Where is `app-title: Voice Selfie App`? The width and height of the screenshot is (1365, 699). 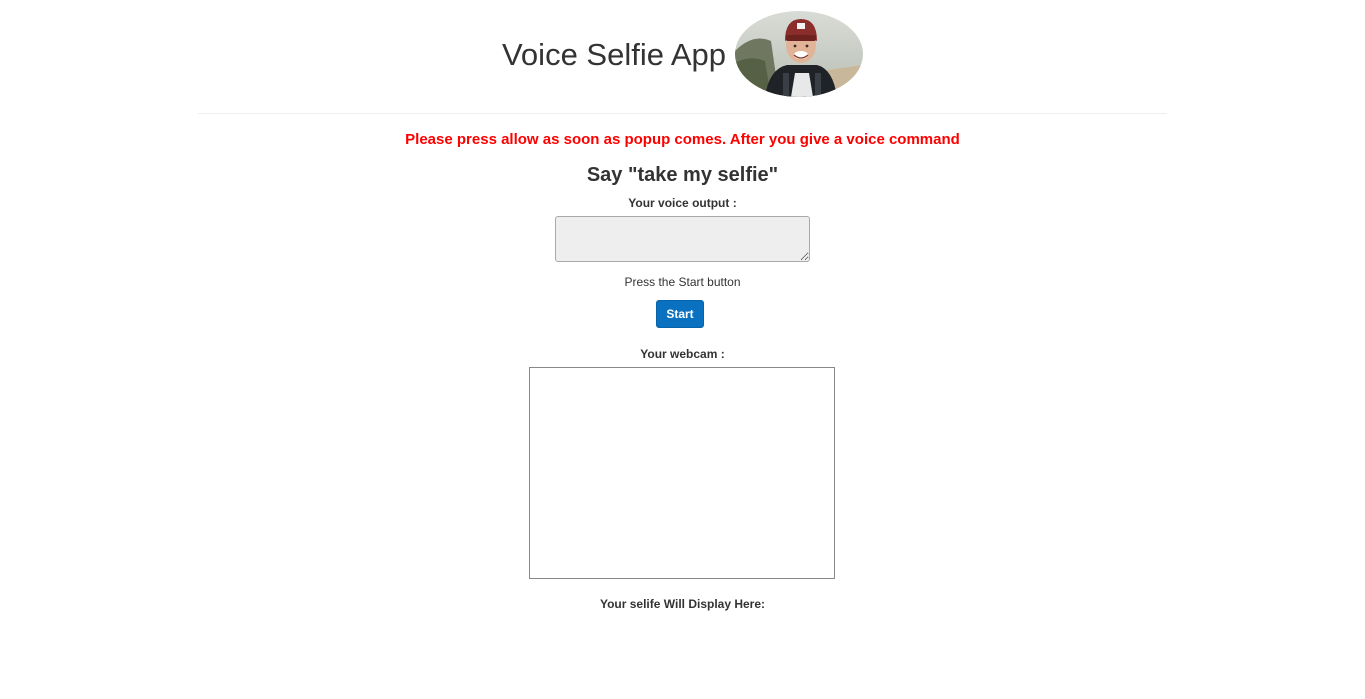 app-title: Voice Selfie App is located at coordinates (614, 54).